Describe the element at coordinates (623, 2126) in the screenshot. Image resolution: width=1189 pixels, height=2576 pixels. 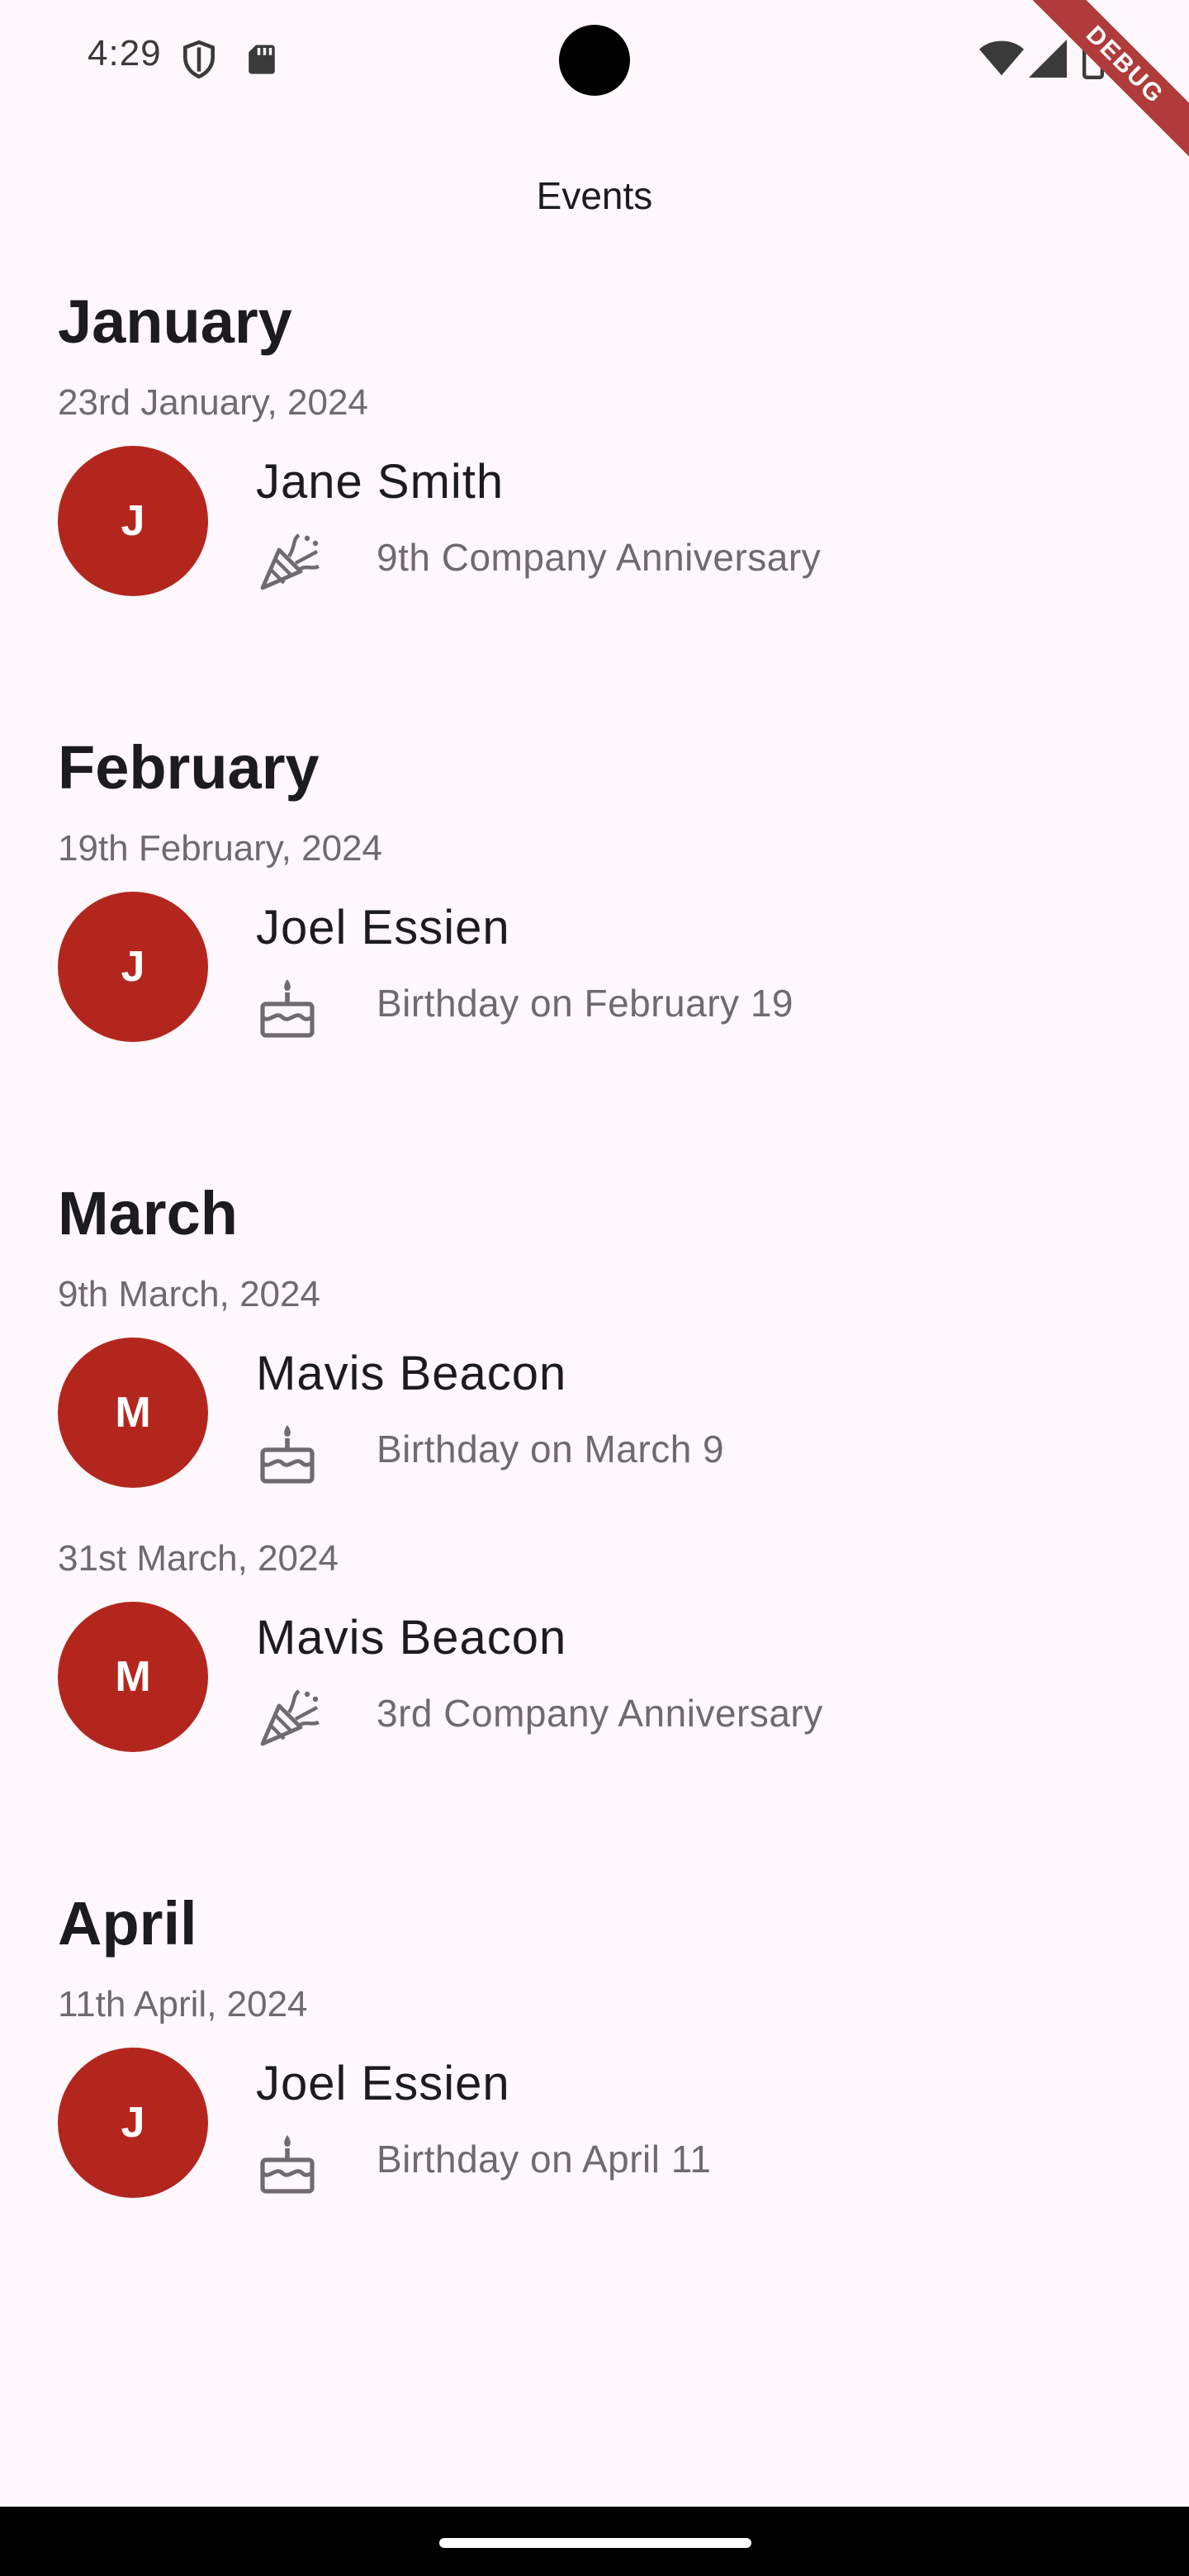
I see `event-item: J Joel Essien Birthday on April 11` at that location.